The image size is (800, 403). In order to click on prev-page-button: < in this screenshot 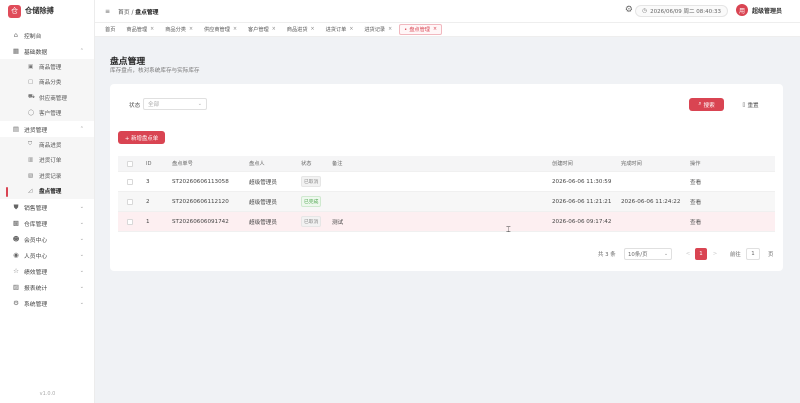, I will do `click(688, 254)`.